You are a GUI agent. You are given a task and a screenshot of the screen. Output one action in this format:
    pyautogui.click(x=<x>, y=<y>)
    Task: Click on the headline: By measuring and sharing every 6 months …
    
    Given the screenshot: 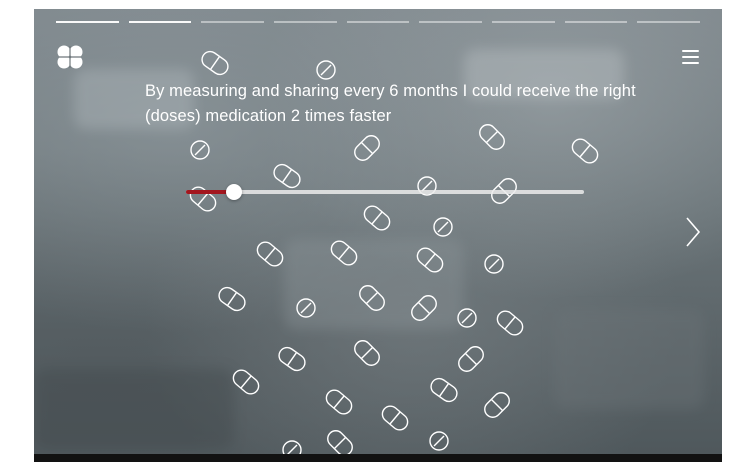 What is the action you would take?
    pyautogui.click(x=390, y=103)
    